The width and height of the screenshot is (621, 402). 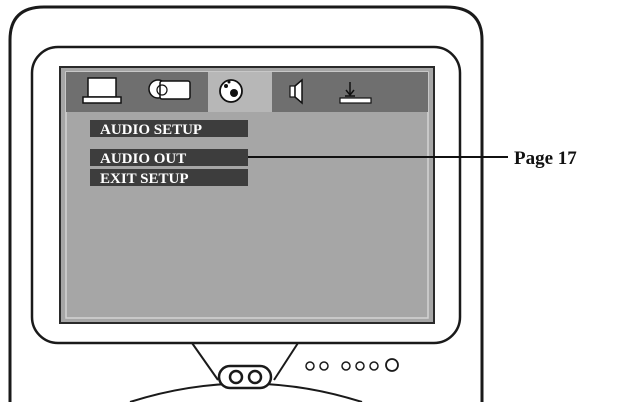 What do you see at coordinates (392, 365) in the screenshot?
I see `power-button` at bounding box center [392, 365].